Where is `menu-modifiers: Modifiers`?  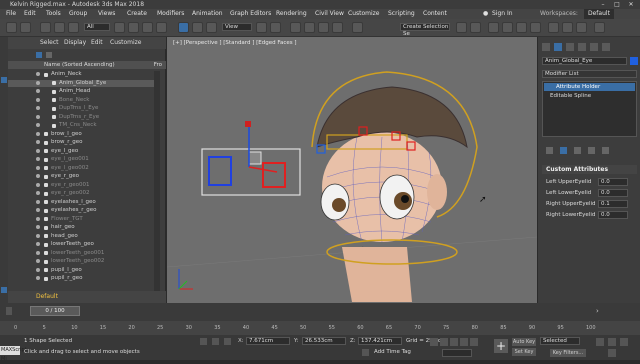
menu-modifiers: Modifiers is located at coordinates (170, 14).